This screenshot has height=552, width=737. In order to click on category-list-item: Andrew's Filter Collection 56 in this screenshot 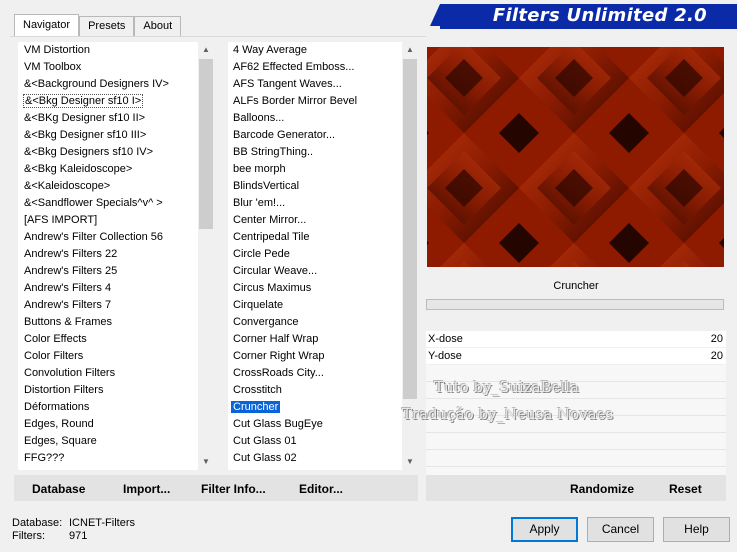, I will do `click(116, 237)`.